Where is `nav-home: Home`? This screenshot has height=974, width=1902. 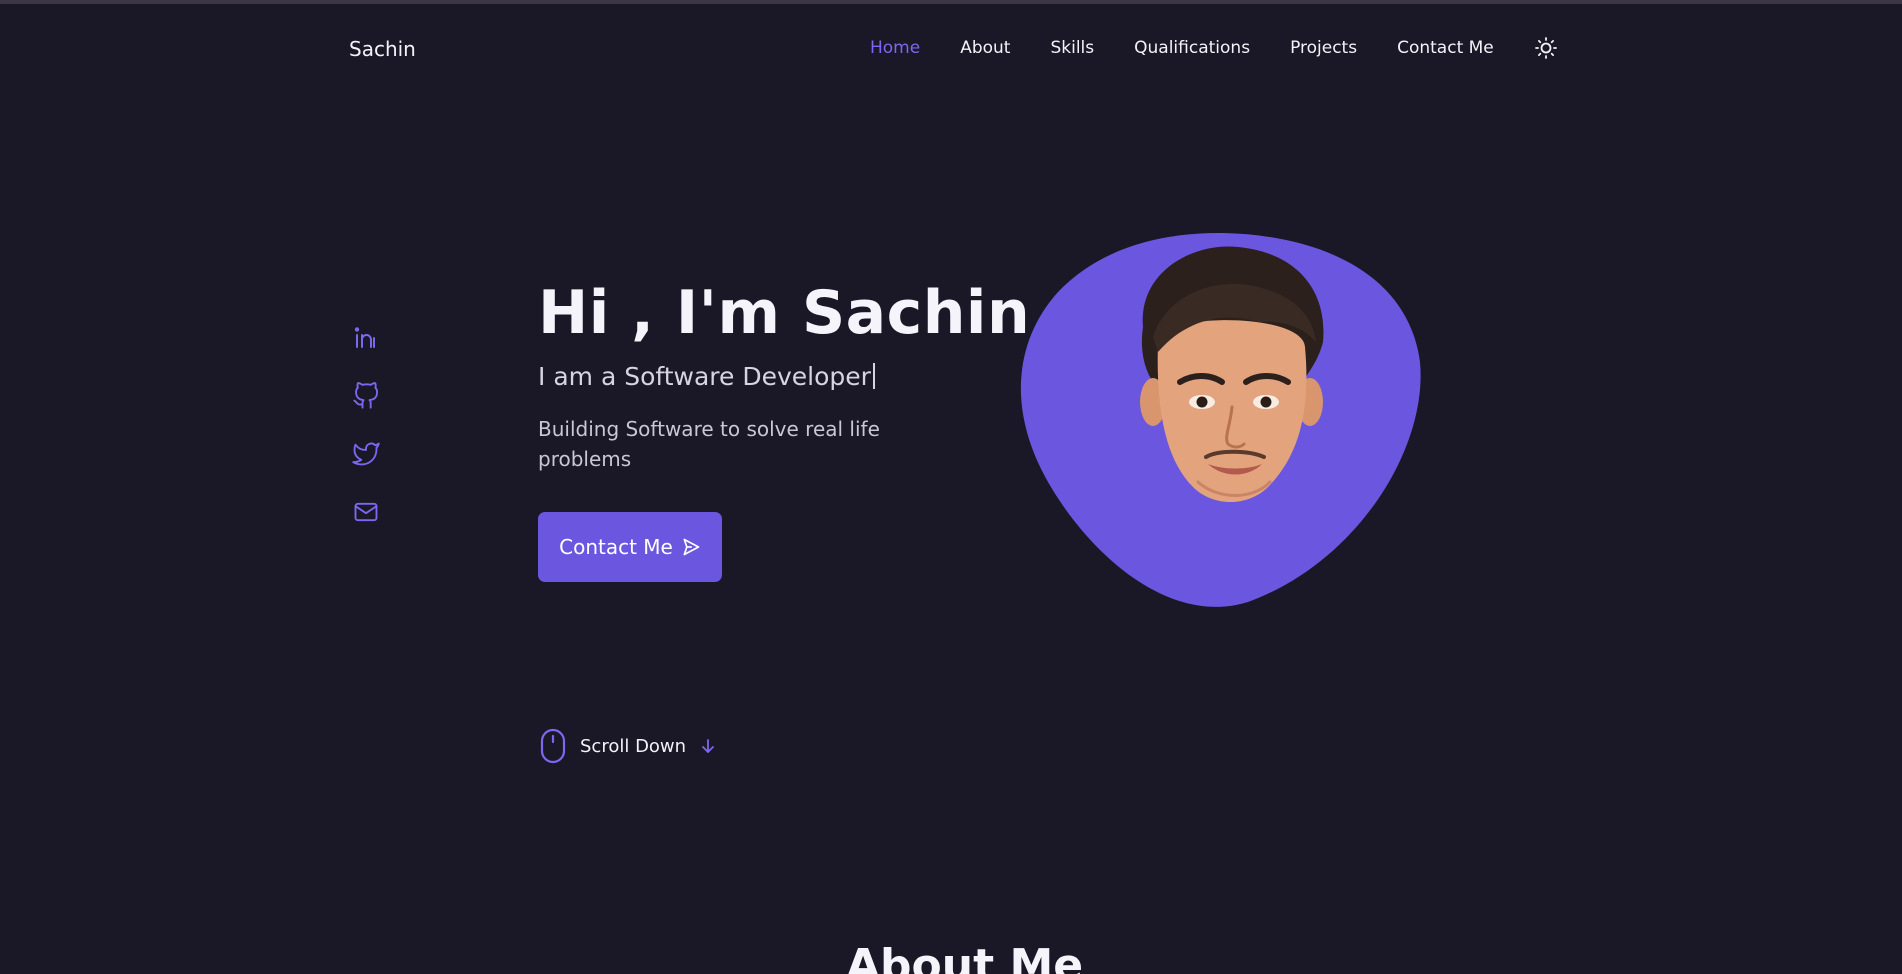 nav-home: Home is located at coordinates (895, 48).